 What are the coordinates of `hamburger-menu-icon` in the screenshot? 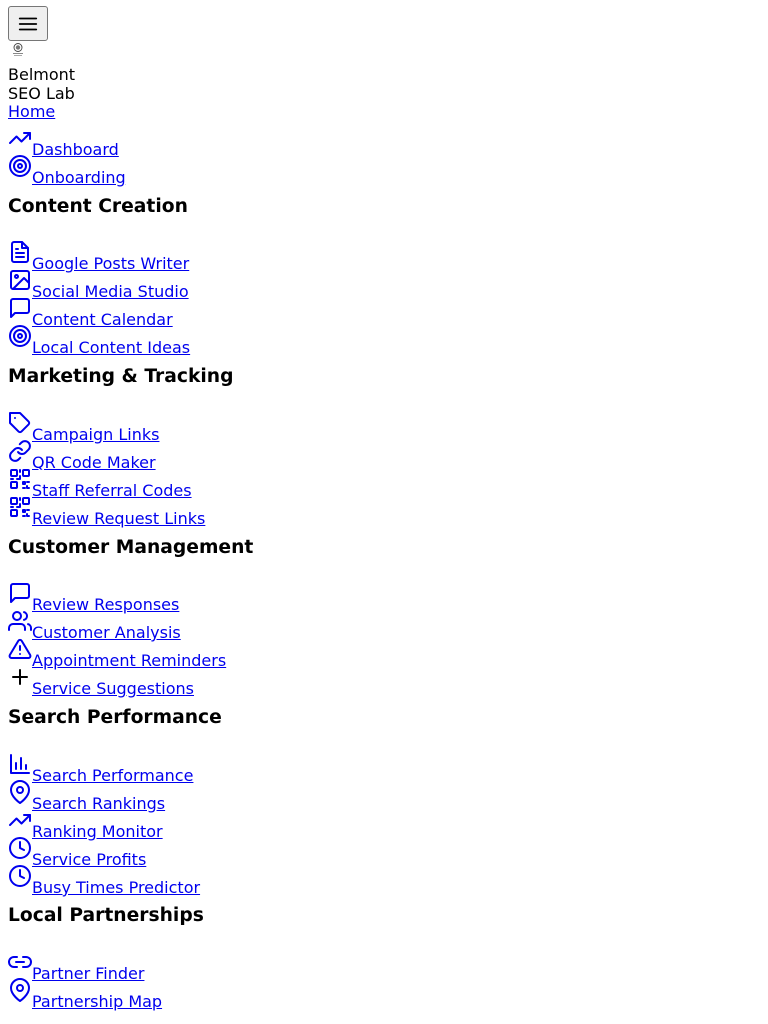 It's located at (28, 23).